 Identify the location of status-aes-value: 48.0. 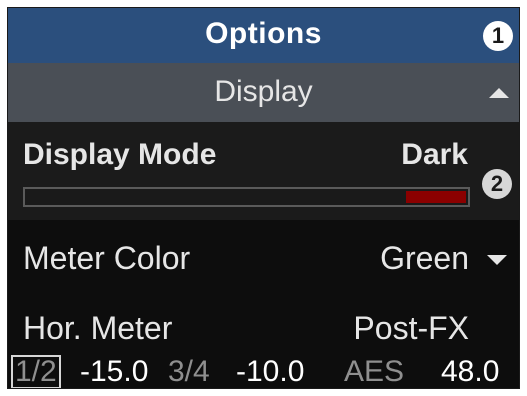
(470, 371).